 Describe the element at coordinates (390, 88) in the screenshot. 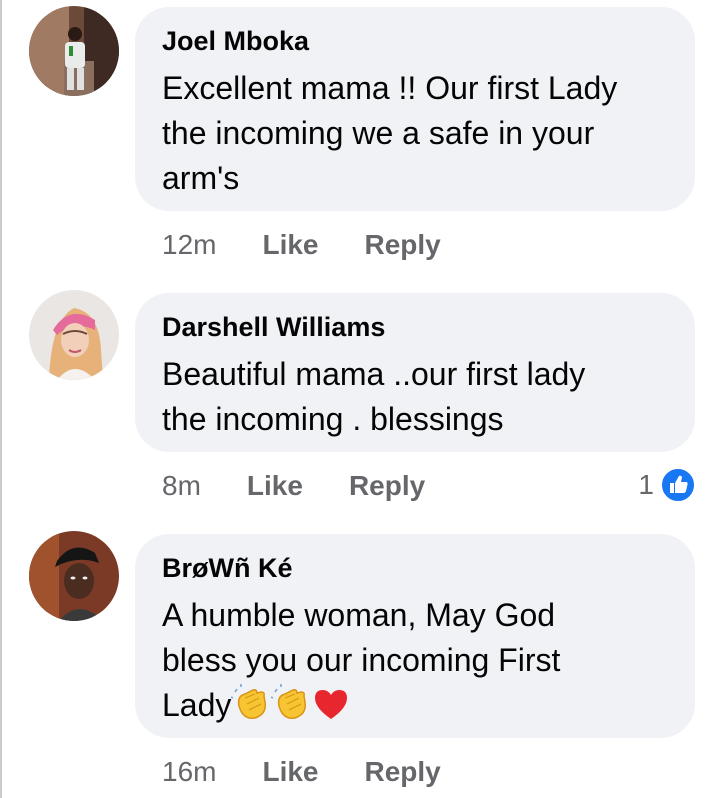

I see `comment-text-line: Excellent mama !! Our first Lady` at that location.